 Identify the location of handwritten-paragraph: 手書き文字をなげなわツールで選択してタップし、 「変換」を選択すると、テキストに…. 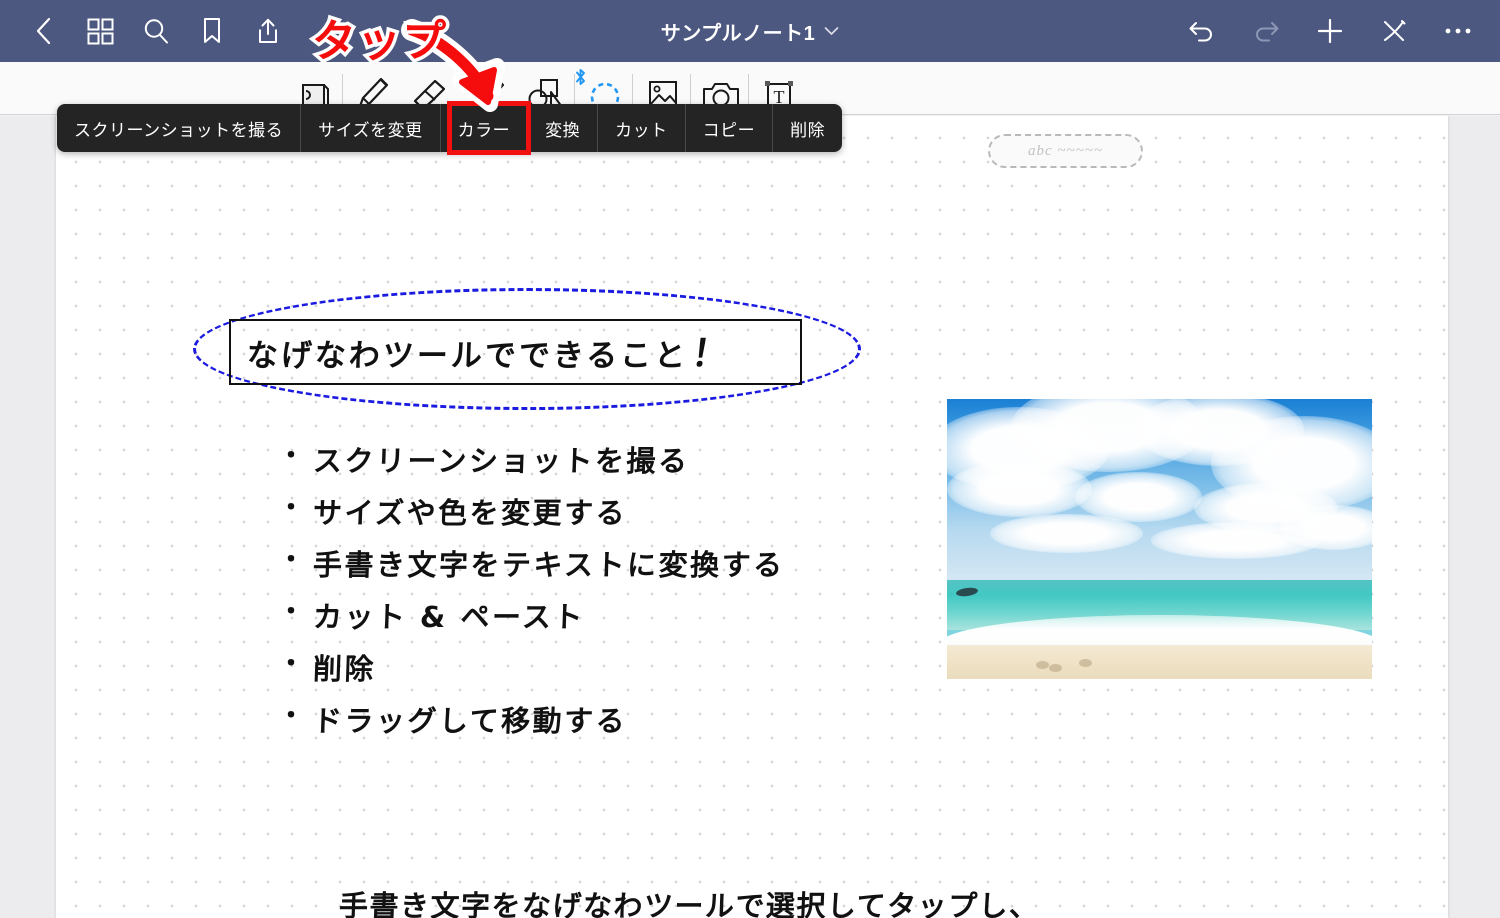
(689, 900).